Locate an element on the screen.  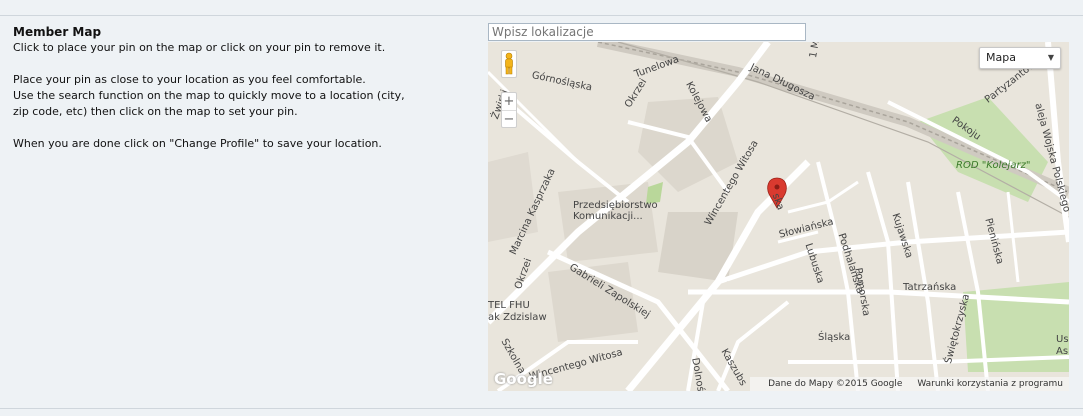
location-search-input is located at coordinates (647, 32).